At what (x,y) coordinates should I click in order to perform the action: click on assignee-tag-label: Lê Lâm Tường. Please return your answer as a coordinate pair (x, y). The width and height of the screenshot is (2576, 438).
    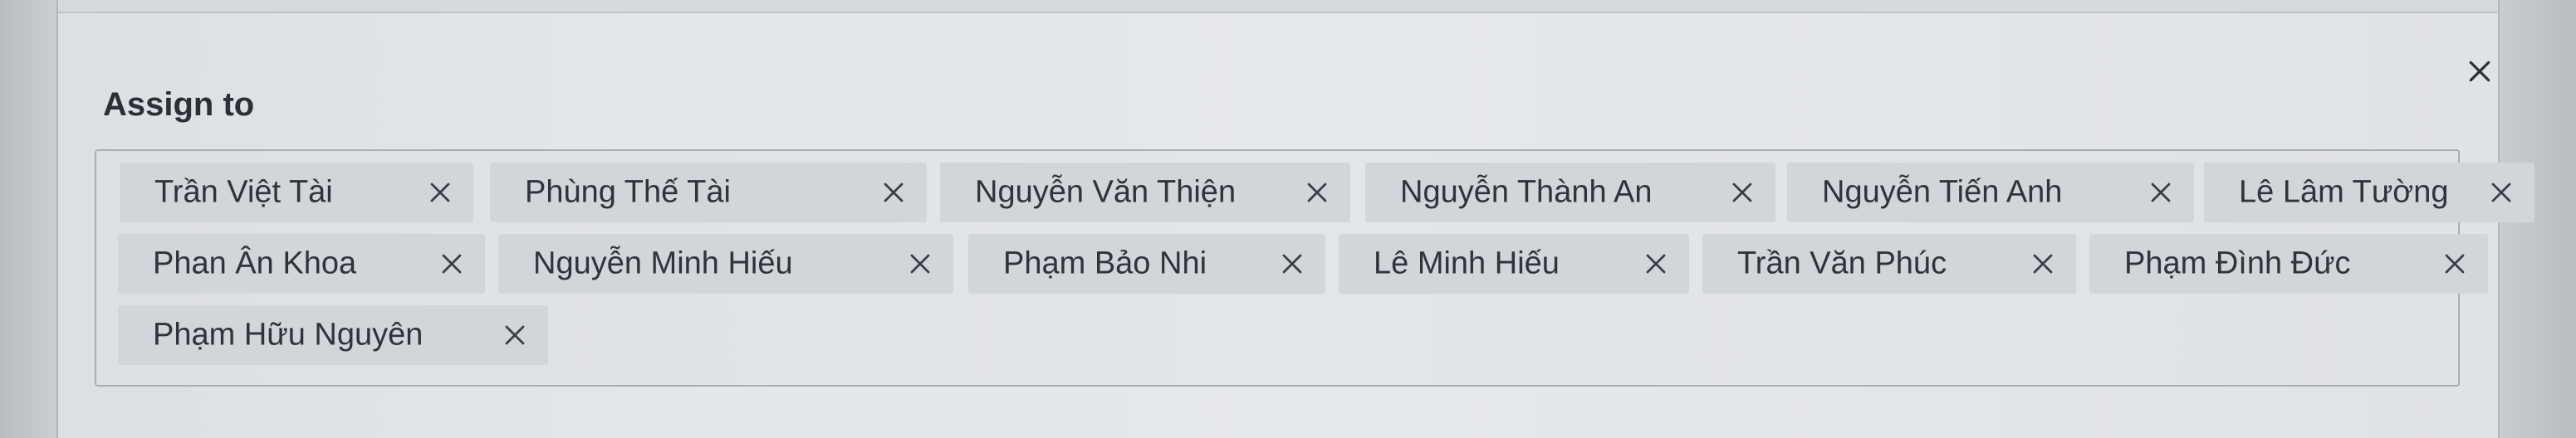
    Looking at the image, I should click on (2344, 192).